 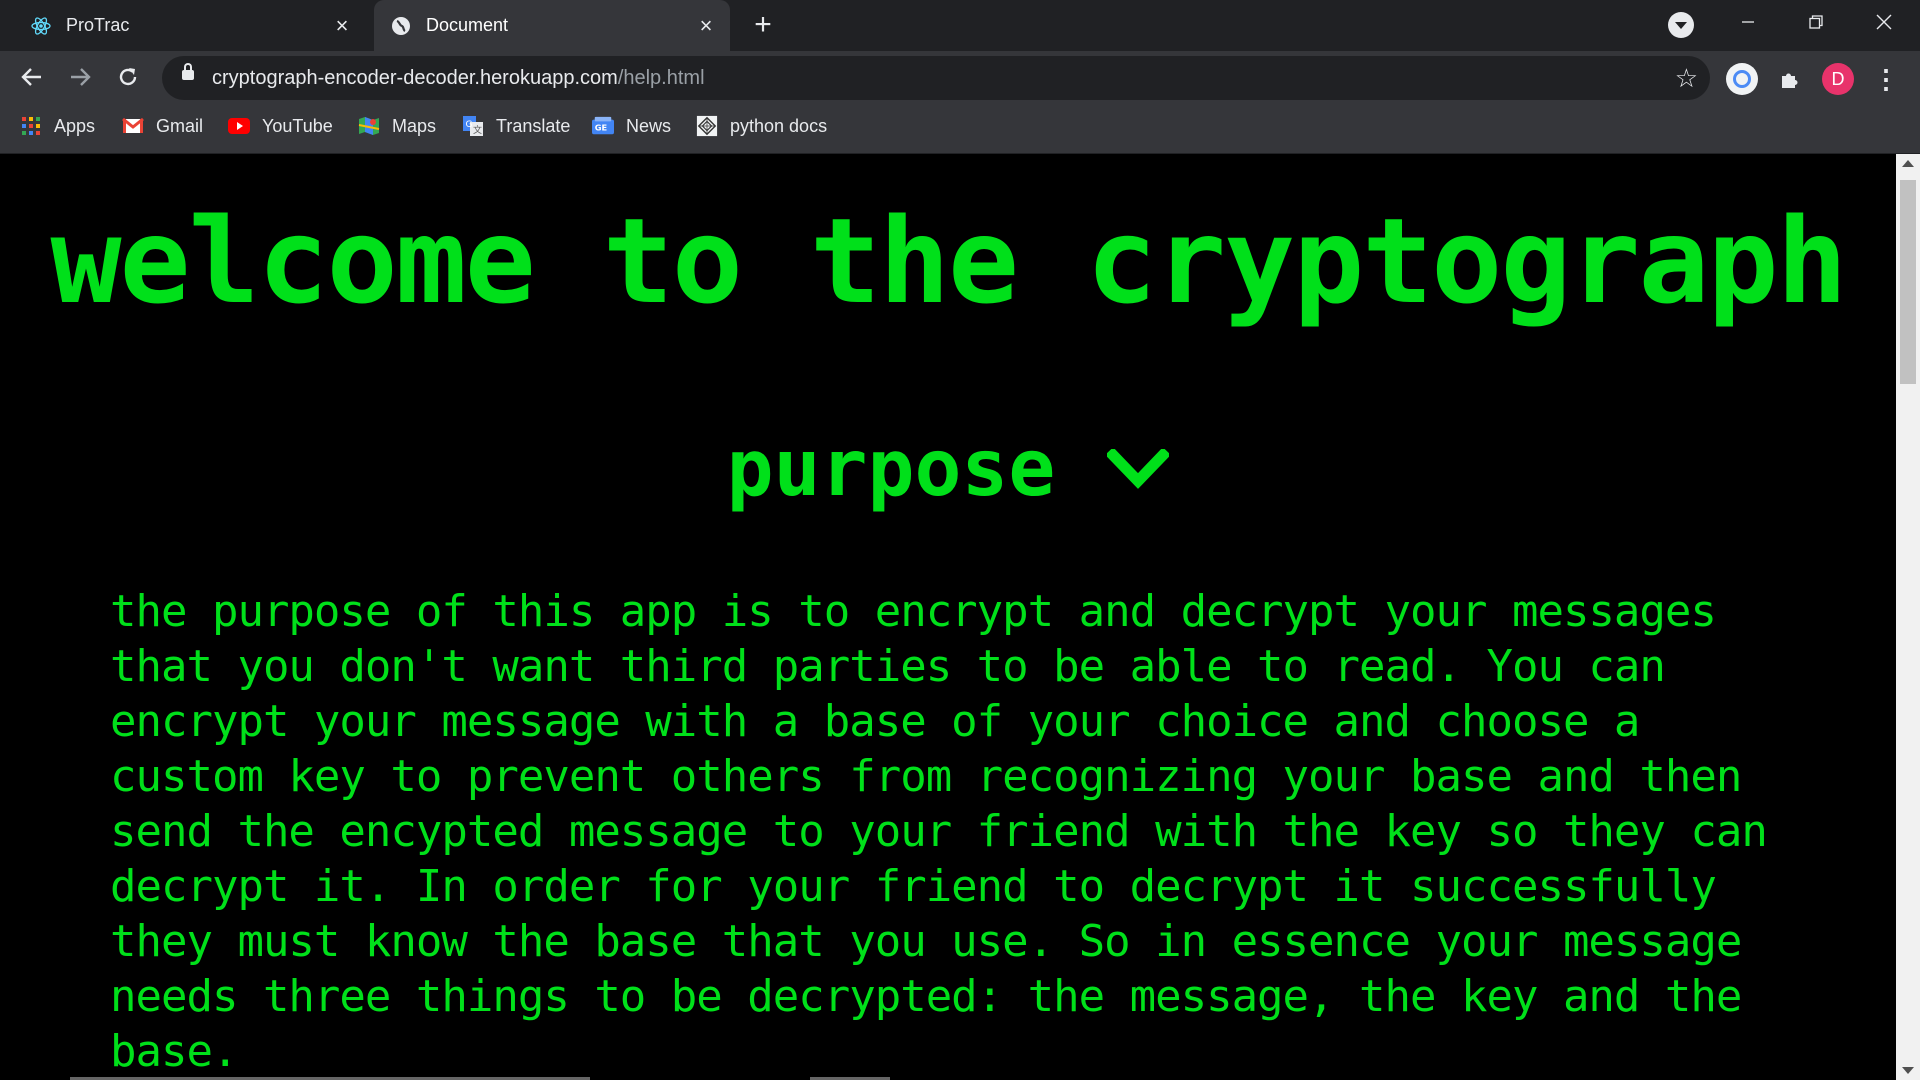 I want to click on url-path: /help.html, so click(x=661, y=78).